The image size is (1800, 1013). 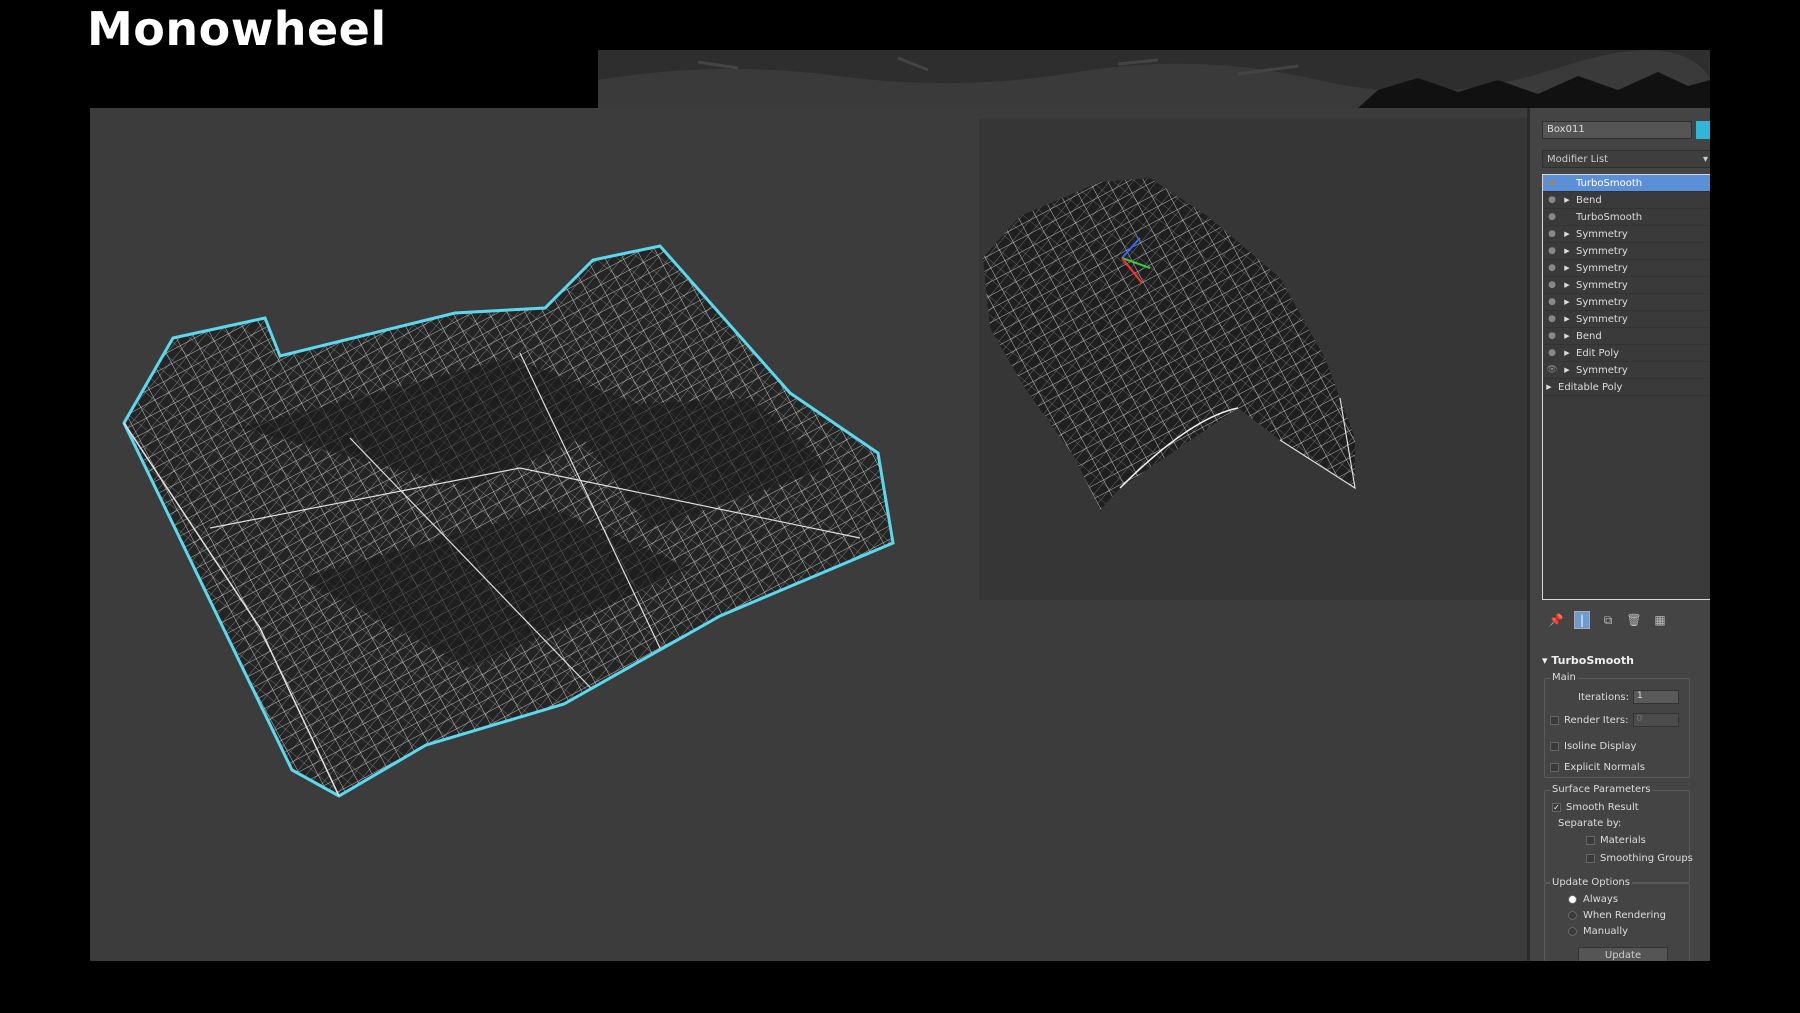 I want to click on smoothing-groups-checkbox, so click(x=1590, y=858).